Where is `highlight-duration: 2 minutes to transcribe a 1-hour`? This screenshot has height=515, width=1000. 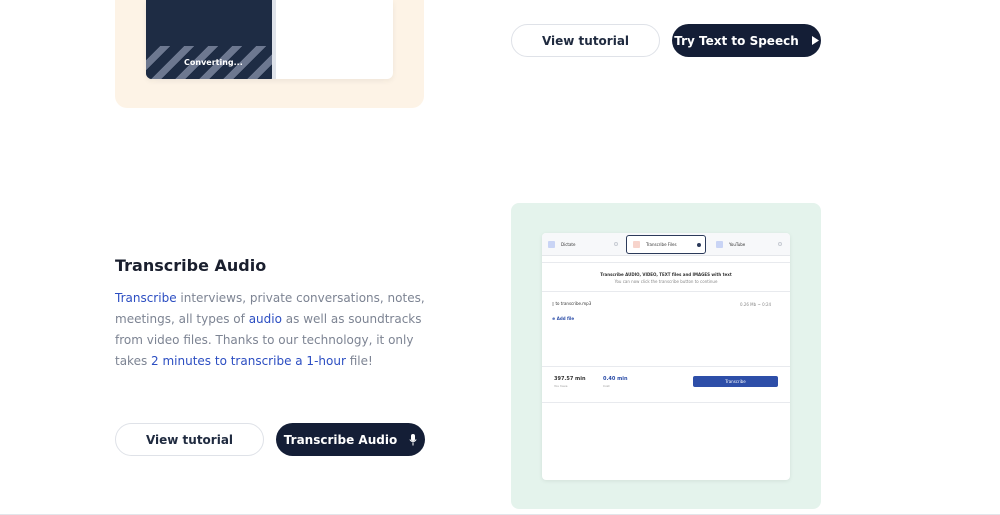
highlight-duration: 2 minutes to transcribe a 1-hour is located at coordinates (248, 361).